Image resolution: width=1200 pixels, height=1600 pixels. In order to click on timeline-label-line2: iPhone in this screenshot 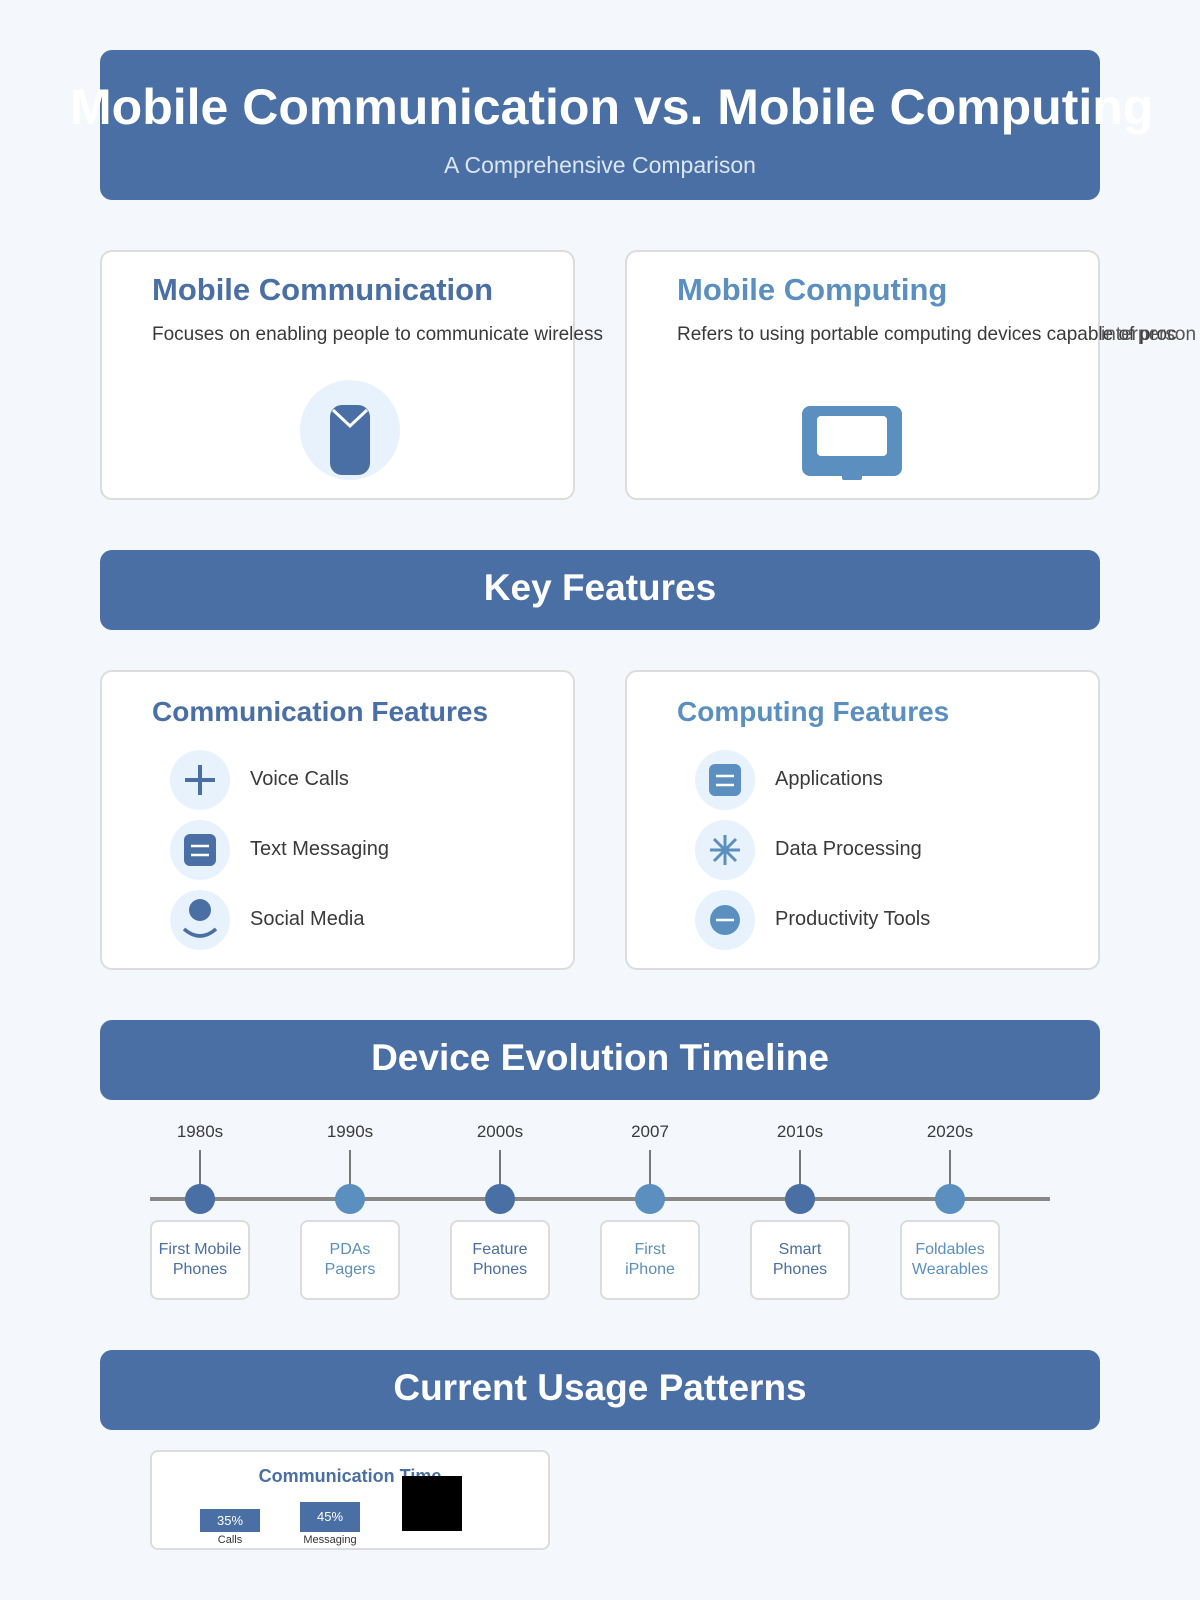, I will do `click(650, 1269)`.